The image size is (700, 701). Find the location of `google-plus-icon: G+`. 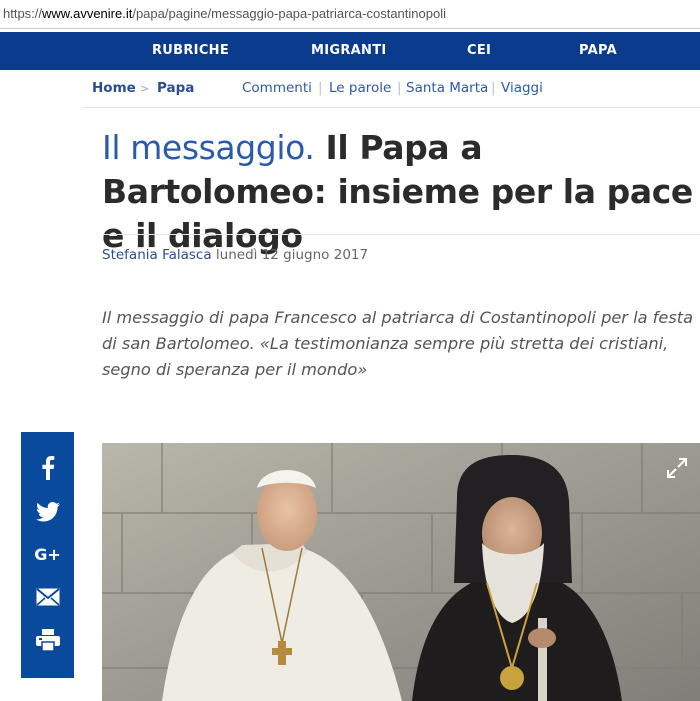

google-plus-icon: G+ is located at coordinates (47, 554).